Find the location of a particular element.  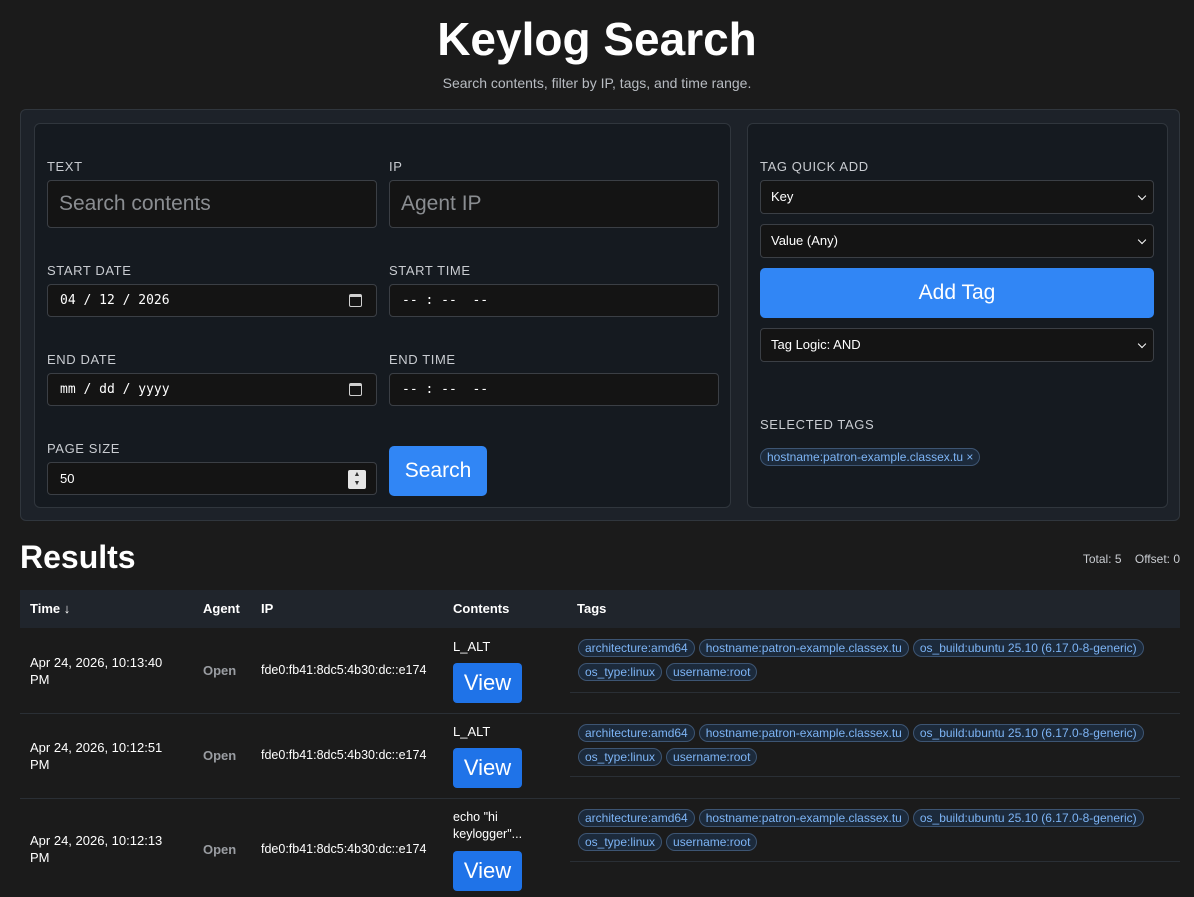

end-time-label: END TIME is located at coordinates (422, 359).